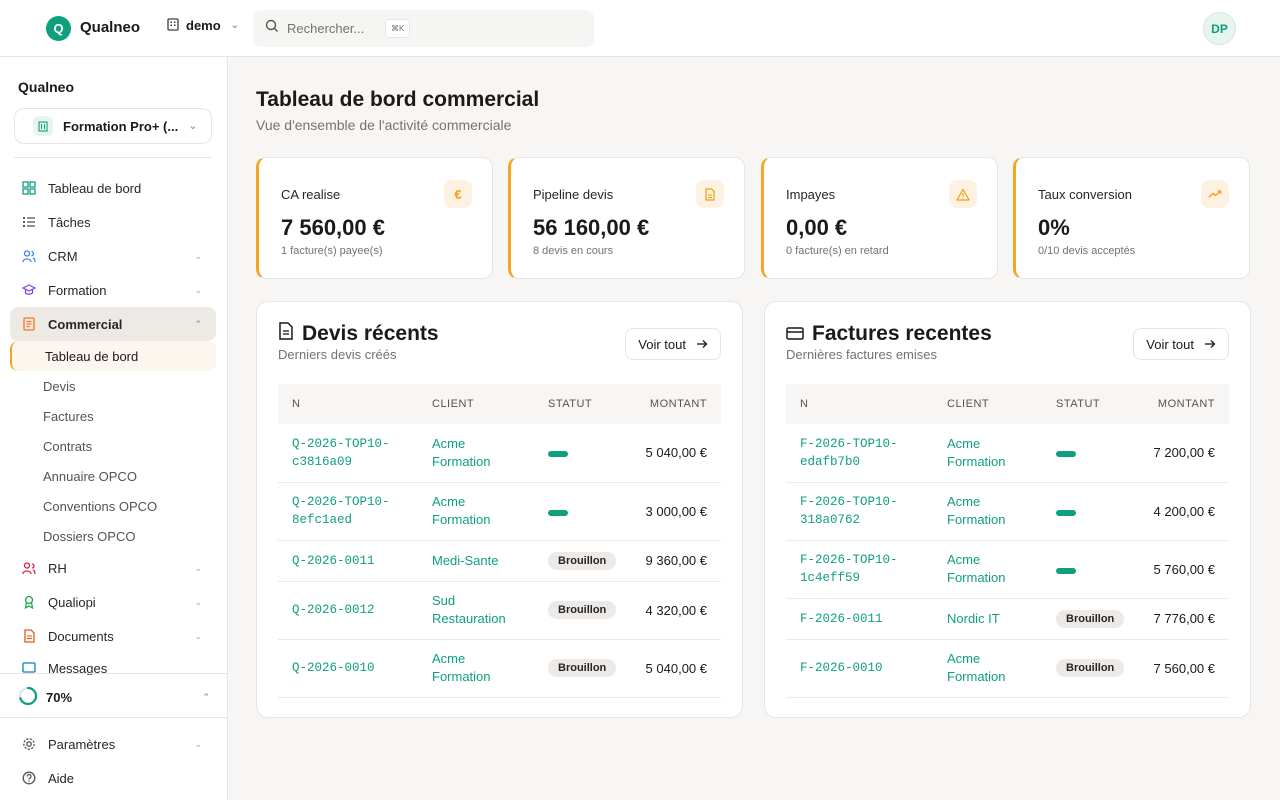 The width and height of the screenshot is (1280, 800). I want to click on search-shortcut: ⌘K, so click(398, 28).